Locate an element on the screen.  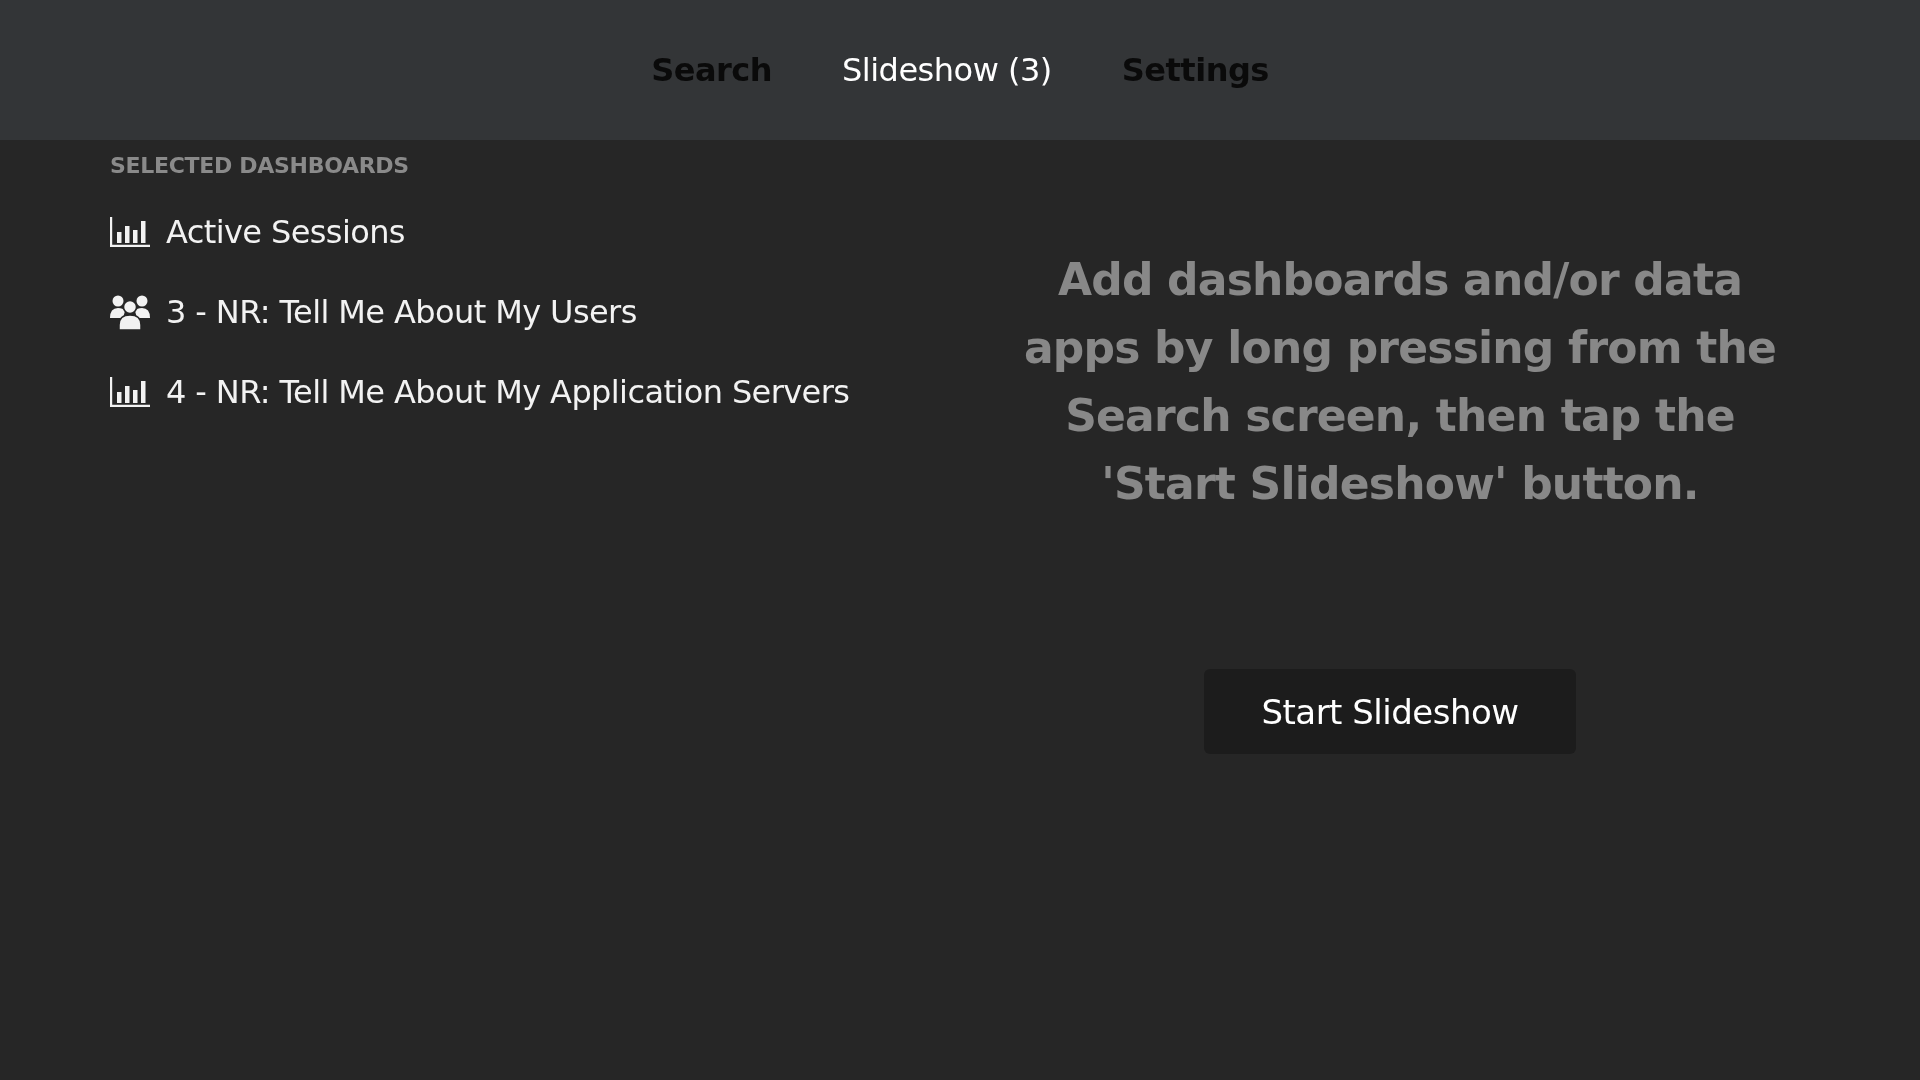
people-group-icon is located at coordinates (130, 312).